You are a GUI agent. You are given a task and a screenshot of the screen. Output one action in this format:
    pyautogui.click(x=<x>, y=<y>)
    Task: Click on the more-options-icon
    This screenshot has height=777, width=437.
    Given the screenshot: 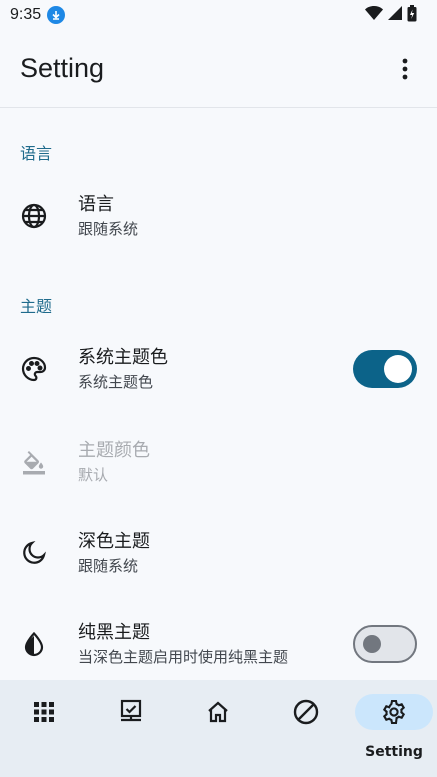 What is the action you would take?
    pyautogui.click(x=405, y=69)
    